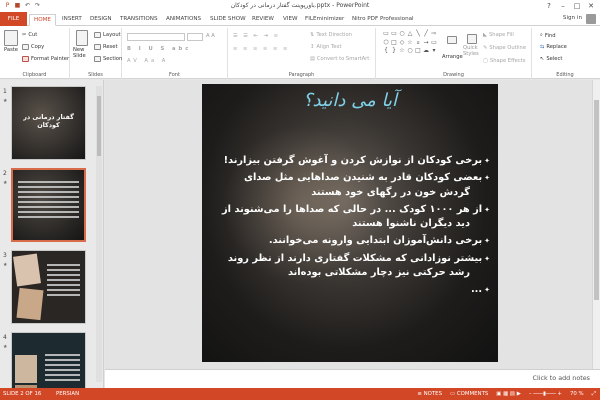 This screenshot has height=400, width=600. What do you see at coordinates (594, 394) in the screenshot?
I see `fit-to-window-icon: ⤢` at bounding box center [594, 394].